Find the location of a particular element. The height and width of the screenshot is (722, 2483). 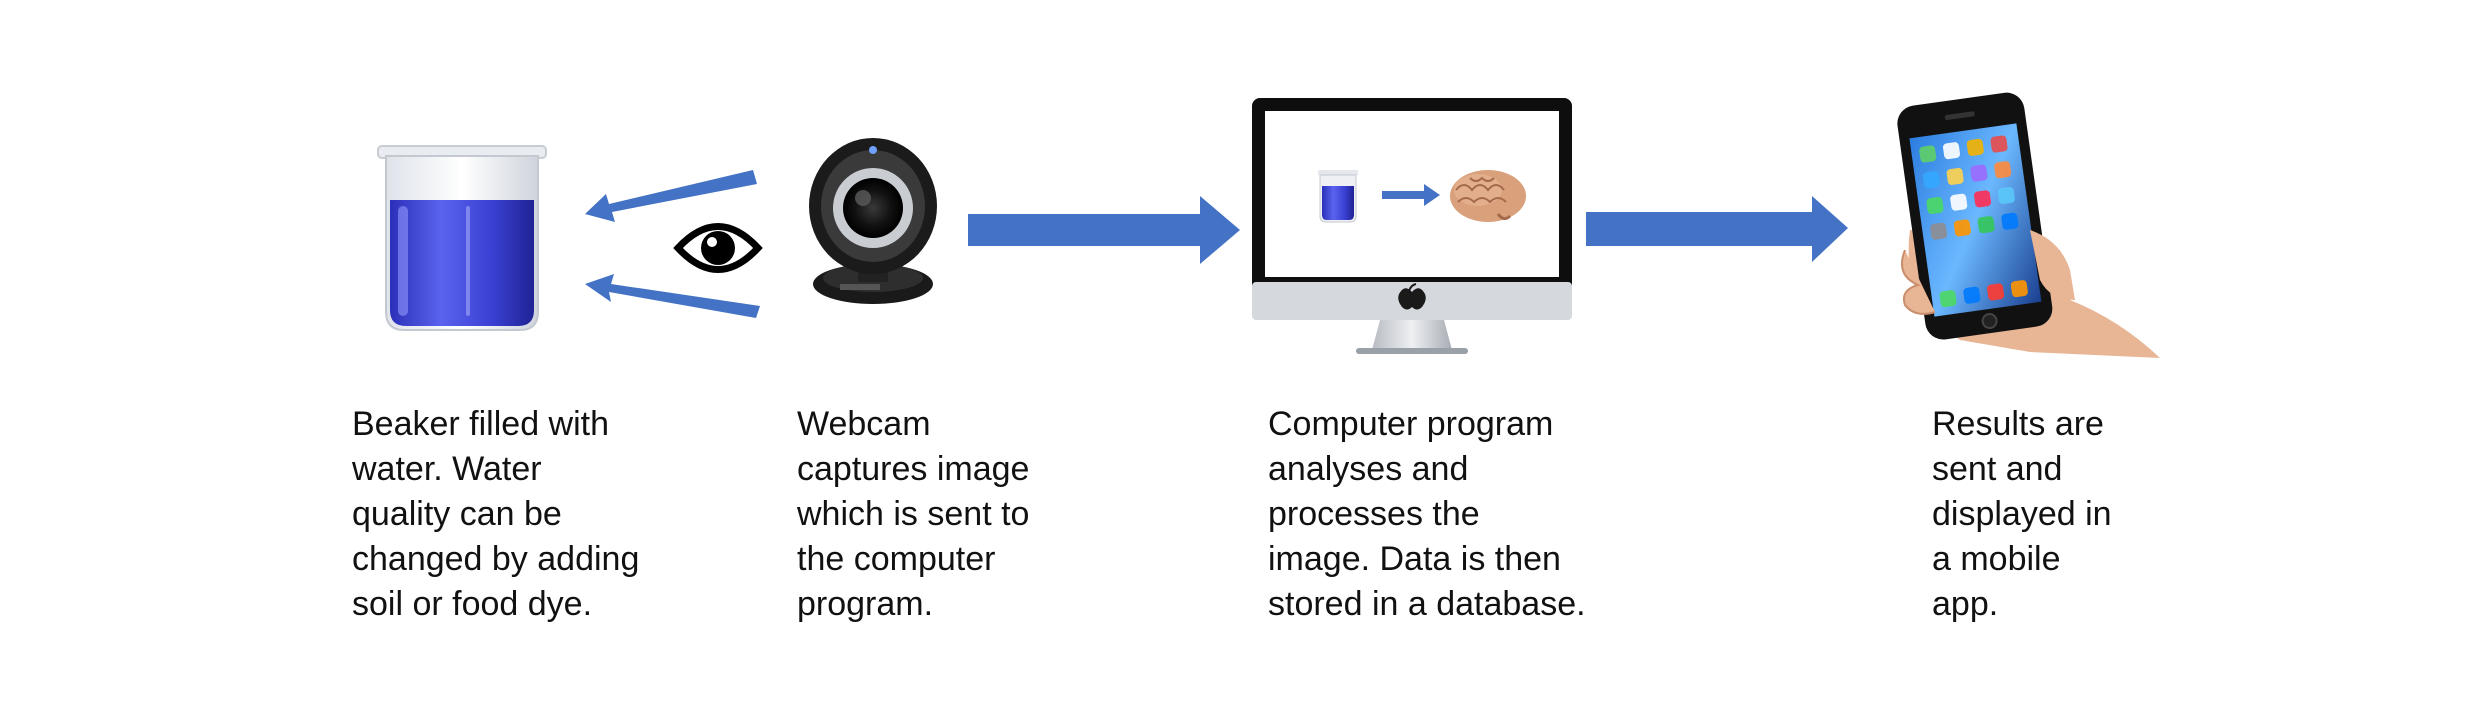

webcam-icon is located at coordinates (873, 221).